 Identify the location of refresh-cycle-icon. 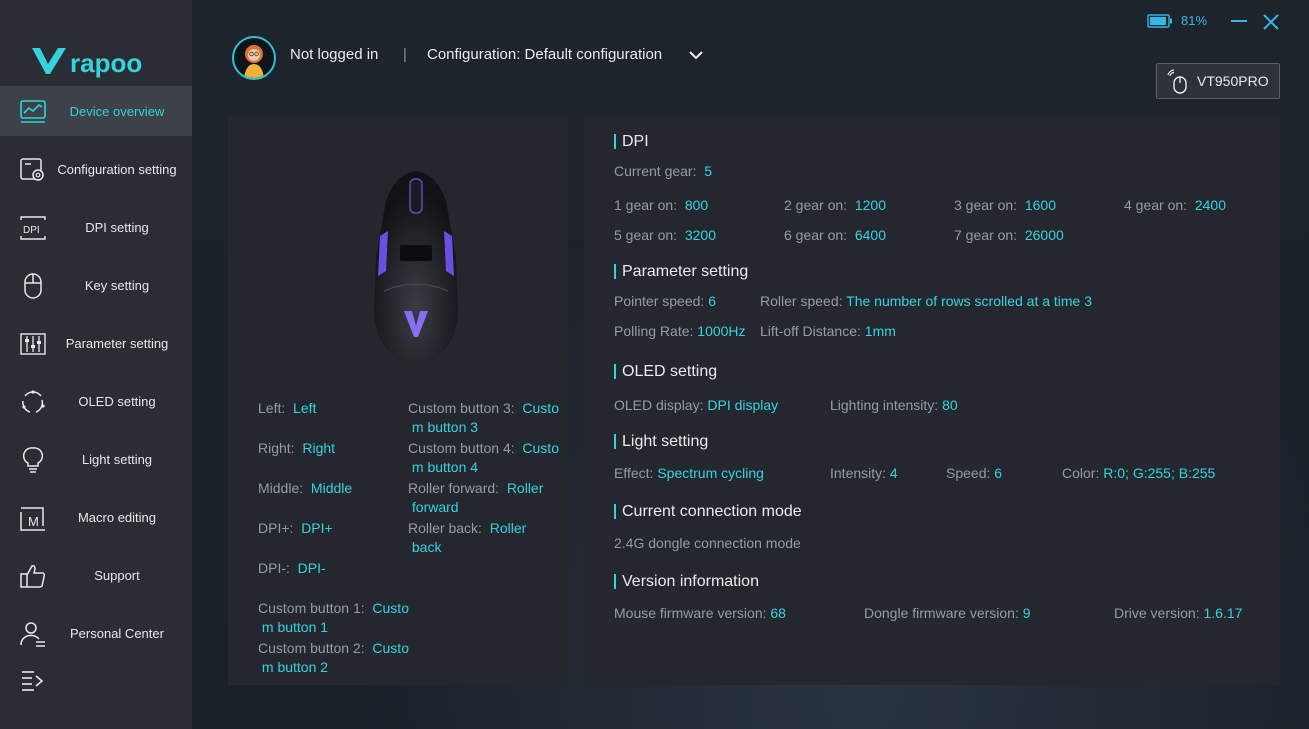
(33, 401).